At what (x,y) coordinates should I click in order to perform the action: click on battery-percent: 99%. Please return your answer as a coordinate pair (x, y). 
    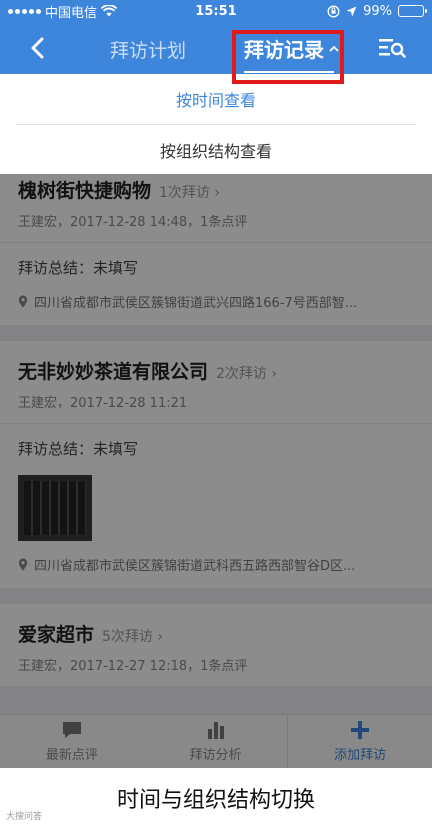
    Looking at the image, I should click on (377, 11).